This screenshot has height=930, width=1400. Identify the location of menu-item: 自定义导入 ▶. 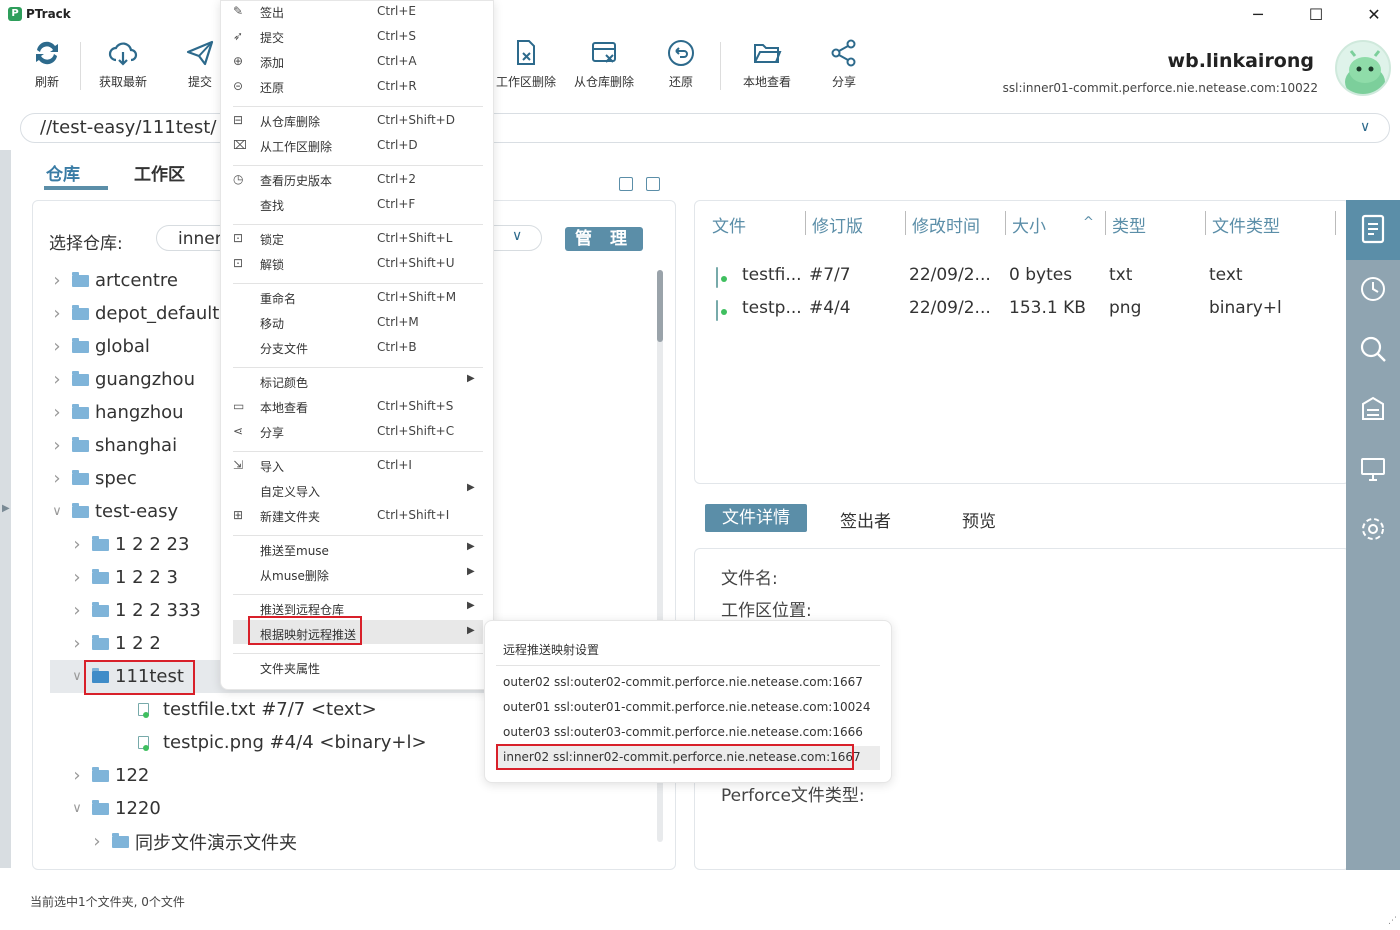
(358, 491).